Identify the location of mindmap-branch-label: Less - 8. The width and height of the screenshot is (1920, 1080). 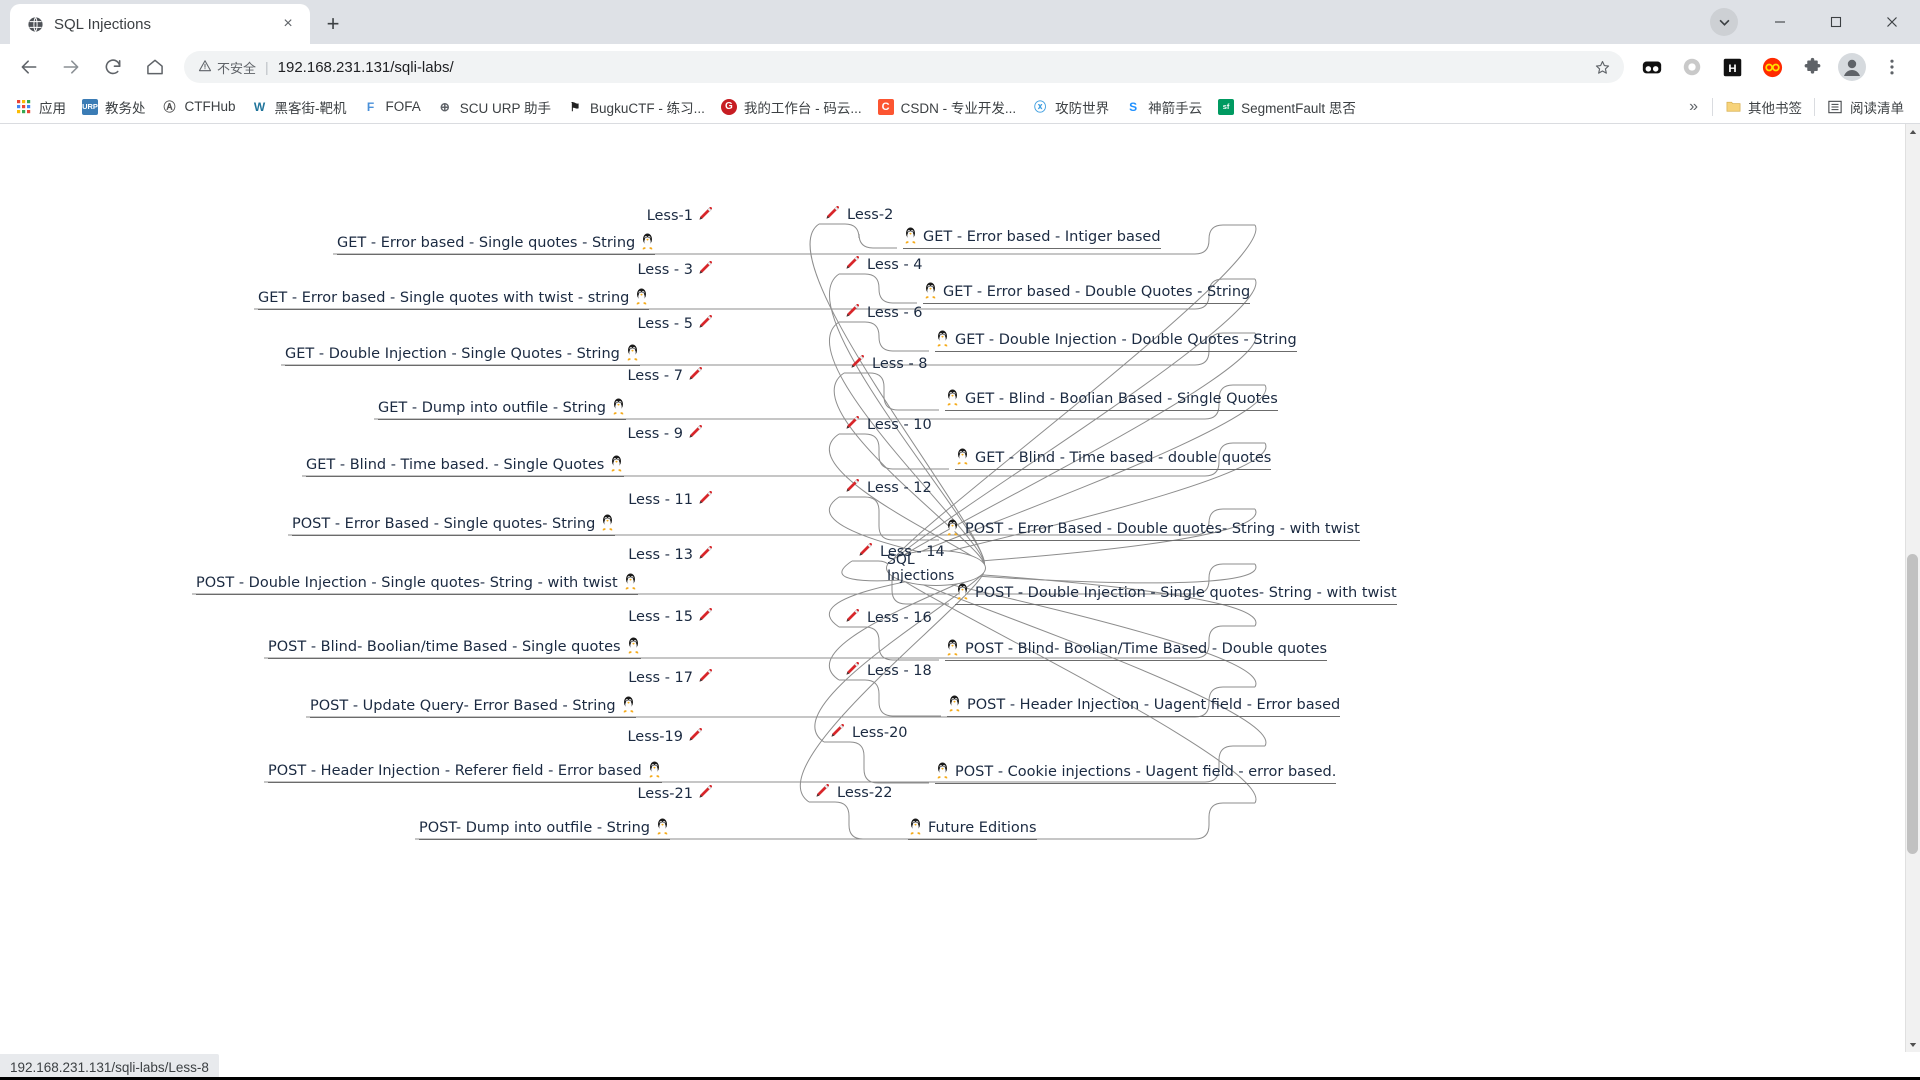
(900, 363).